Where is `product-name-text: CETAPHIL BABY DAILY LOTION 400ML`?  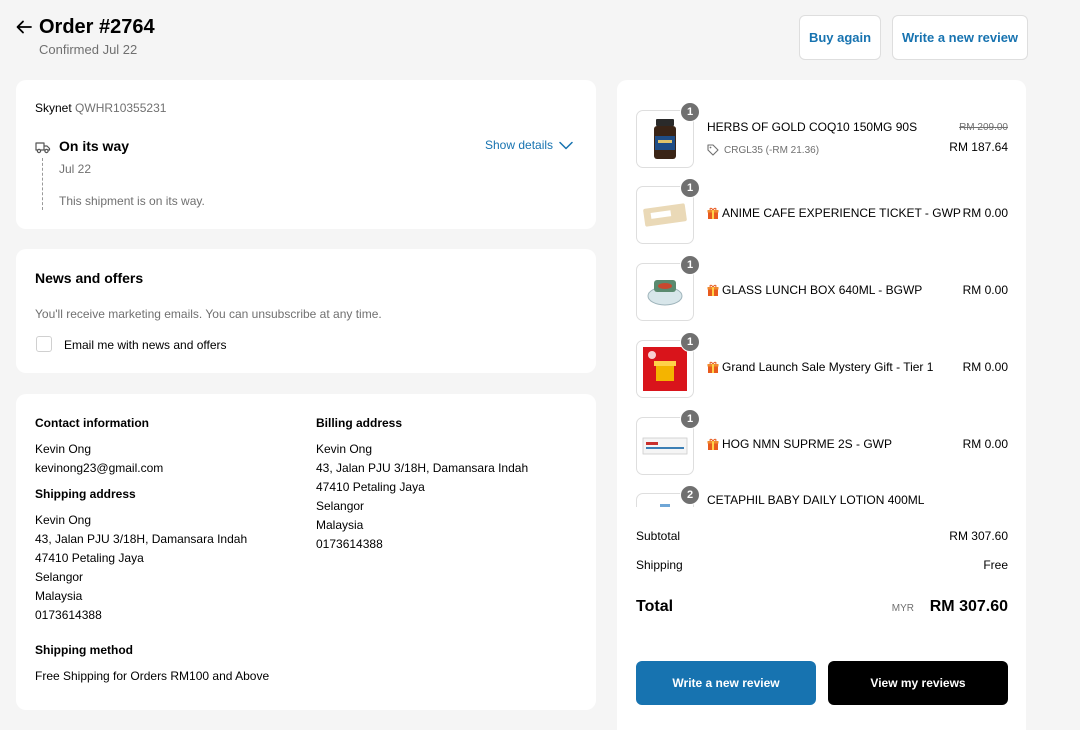 product-name-text: CETAPHIL BABY DAILY LOTION 400ML is located at coordinates (816, 500).